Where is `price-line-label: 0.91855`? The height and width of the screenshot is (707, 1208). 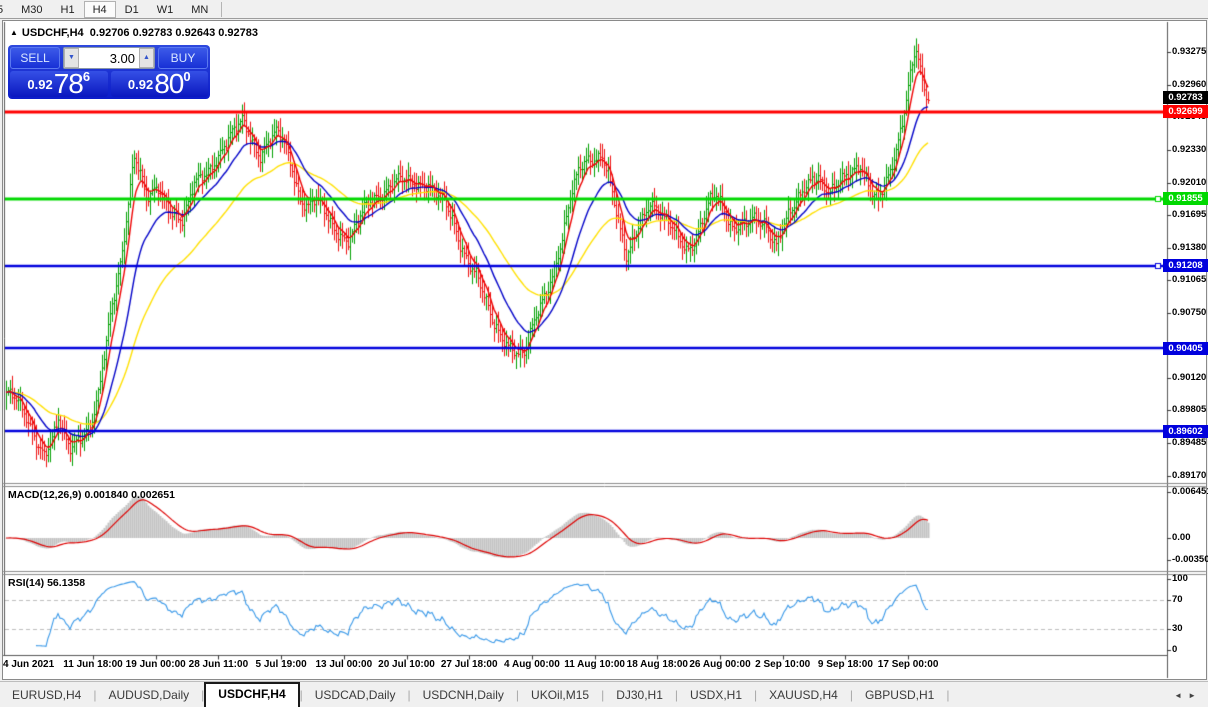
price-line-label: 0.91855 is located at coordinates (1185, 199).